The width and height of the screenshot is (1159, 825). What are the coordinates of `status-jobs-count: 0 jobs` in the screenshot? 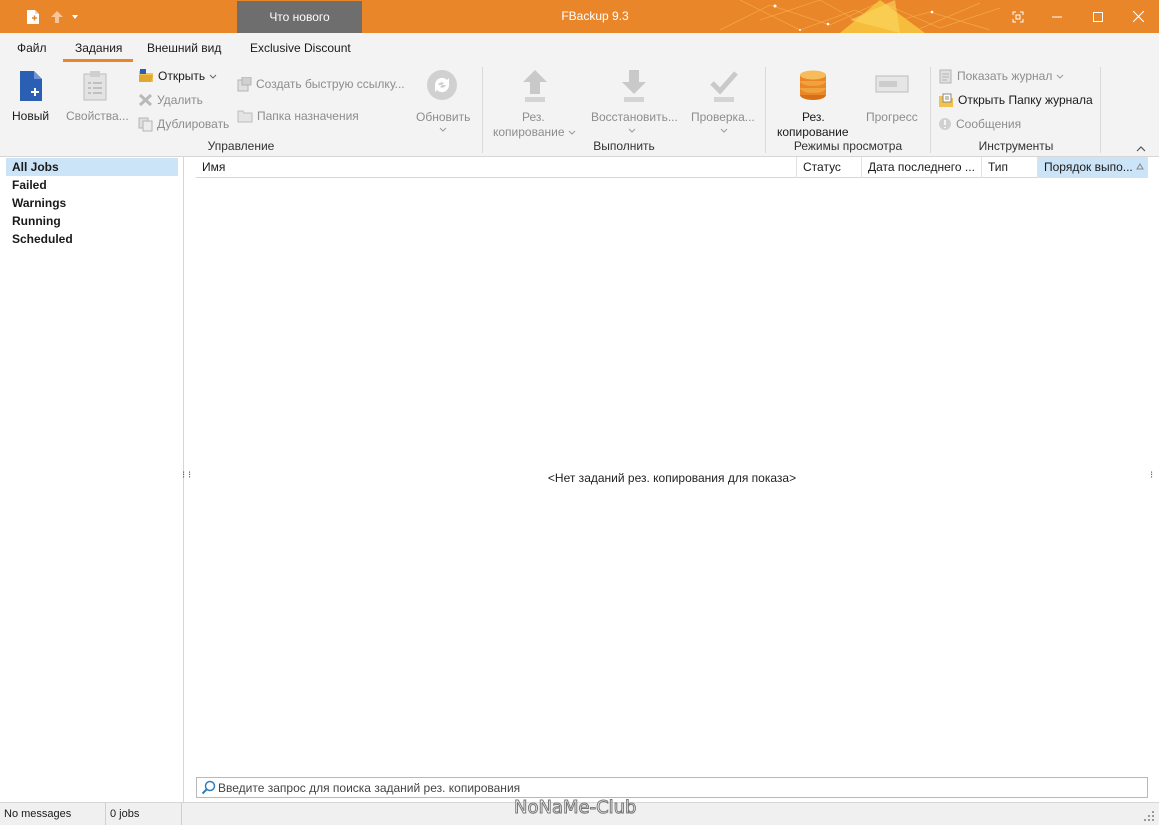 It's located at (144, 814).